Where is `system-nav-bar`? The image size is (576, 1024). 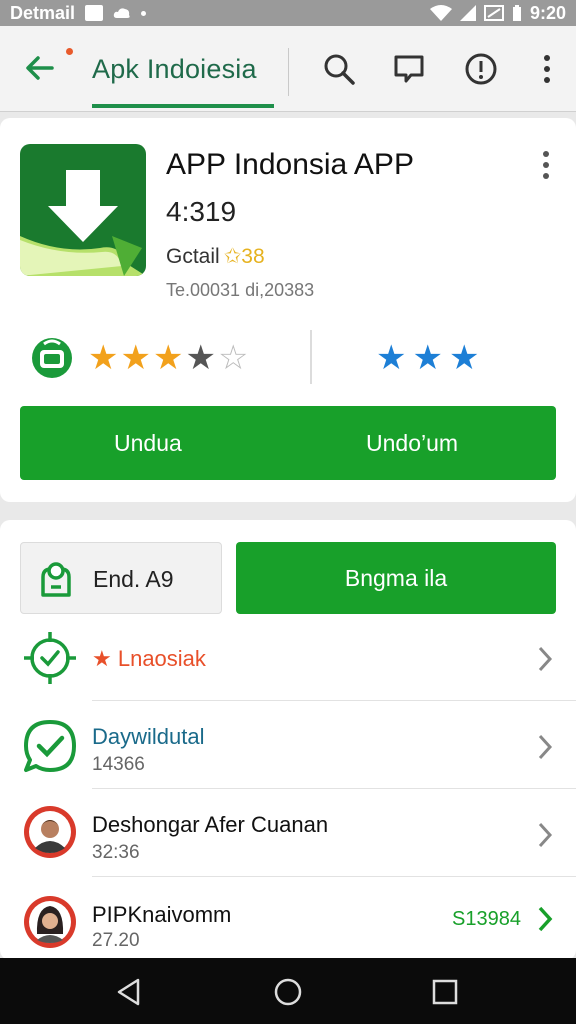 system-nav-bar is located at coordinates (288, 991).